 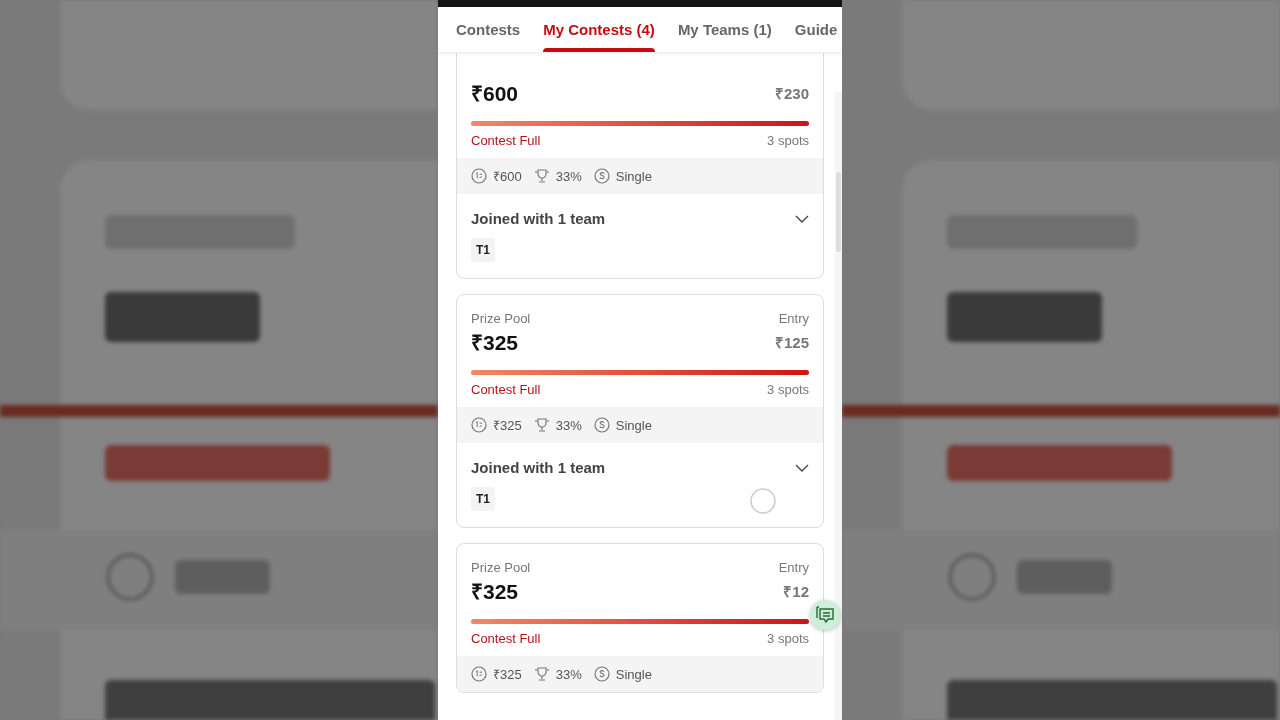 I want to click on touch-indicator-icon, so click(x=763, y=501).